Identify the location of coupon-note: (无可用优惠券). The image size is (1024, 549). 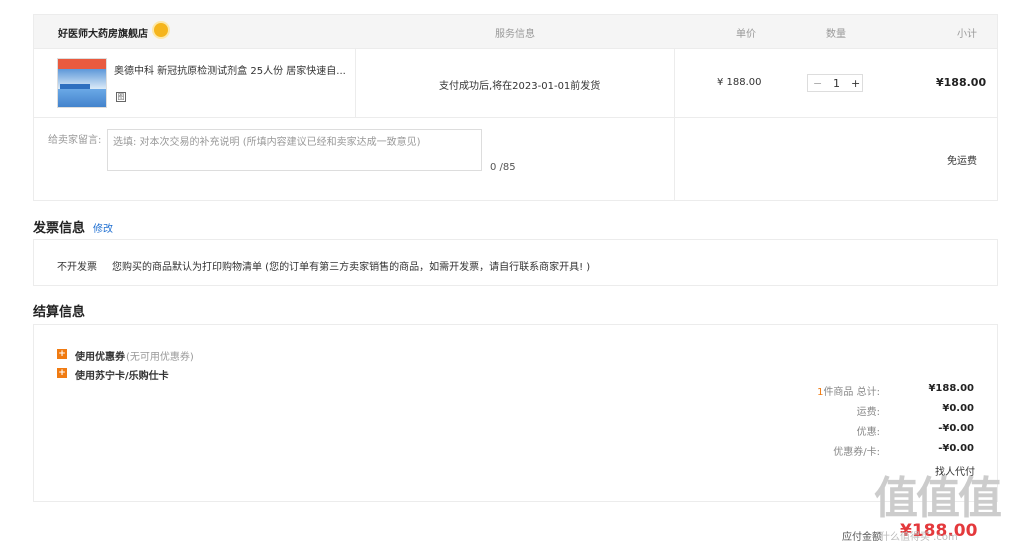
(160, 357).